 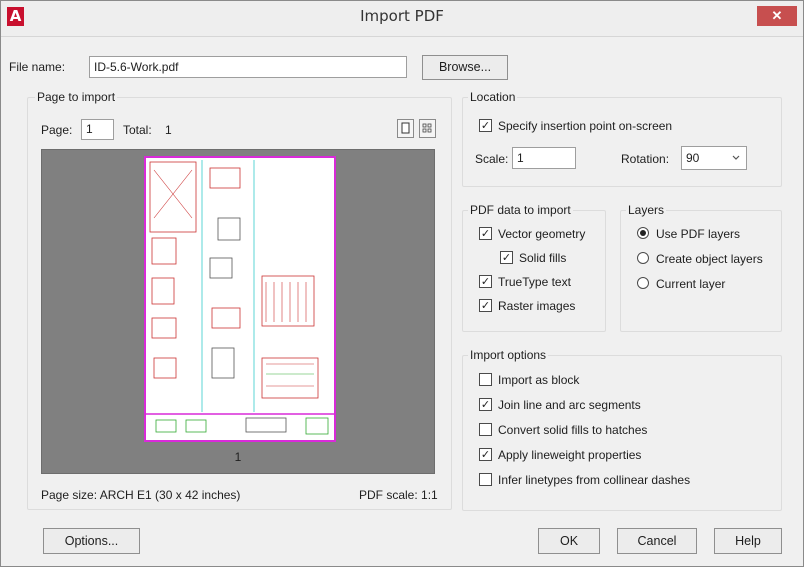 I want to click on chevron-down-icon, so click(x=736, y=157).